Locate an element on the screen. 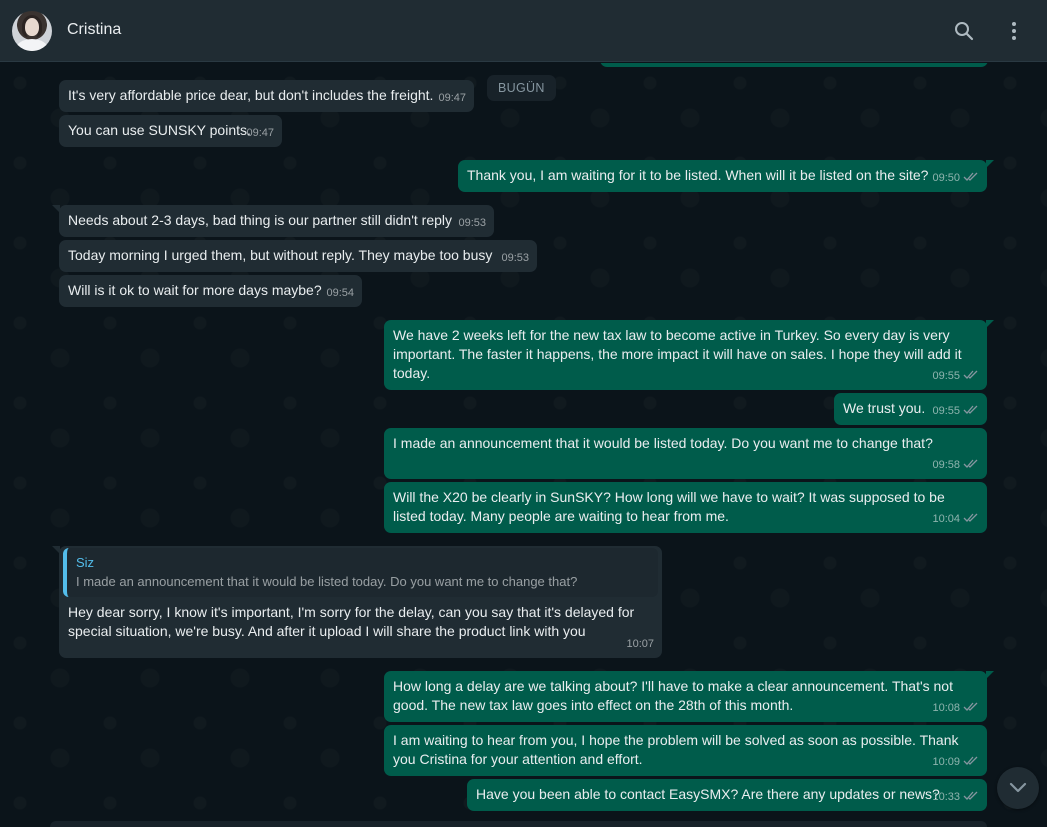 Image resolution: width=1047 pixels, height=827 pixels. message-text: We trust you. is located at coordinates (884, 408).